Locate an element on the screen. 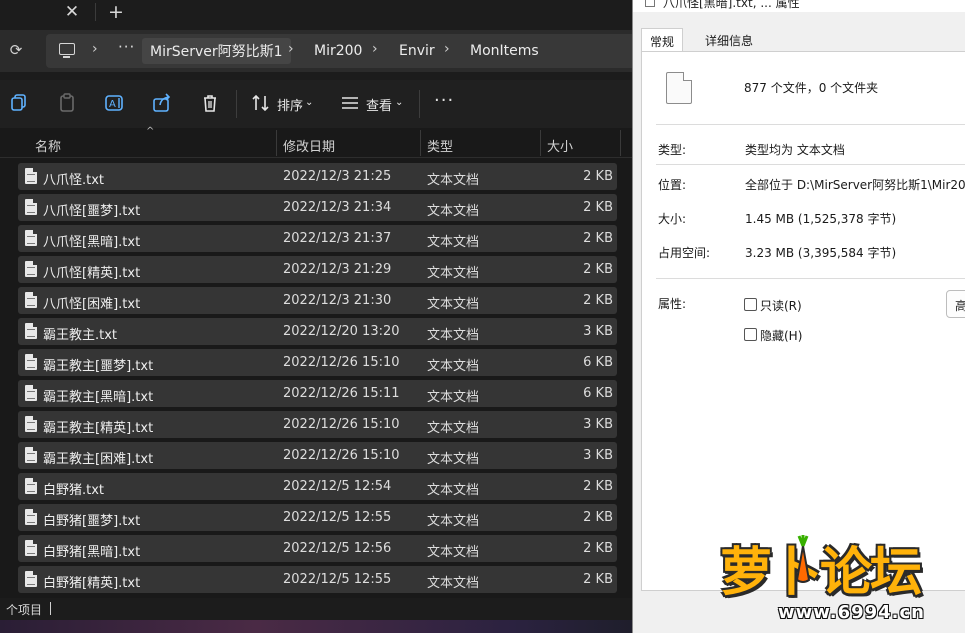 The width and height of the screenshot is (965, 633). status-bar: 个项目 is located at coordinates (320, 609).